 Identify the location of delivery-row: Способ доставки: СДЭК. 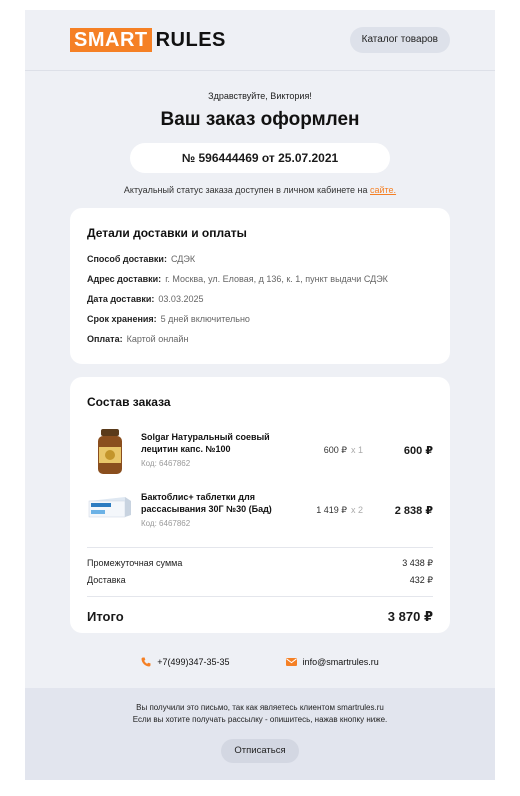
(260, 259).